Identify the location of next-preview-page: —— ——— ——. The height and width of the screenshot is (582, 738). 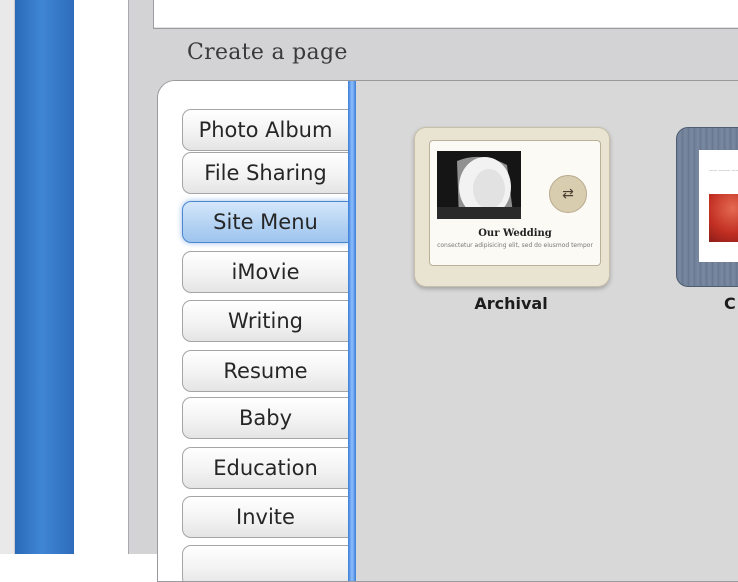
(718, 206).